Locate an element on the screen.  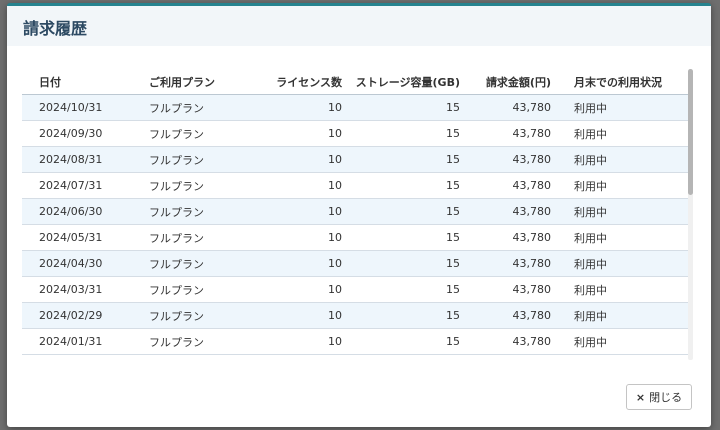
table-row: 2024/04/30 フルプラン 10 15 43,780 利用中 is located at coordinates (355, 263).